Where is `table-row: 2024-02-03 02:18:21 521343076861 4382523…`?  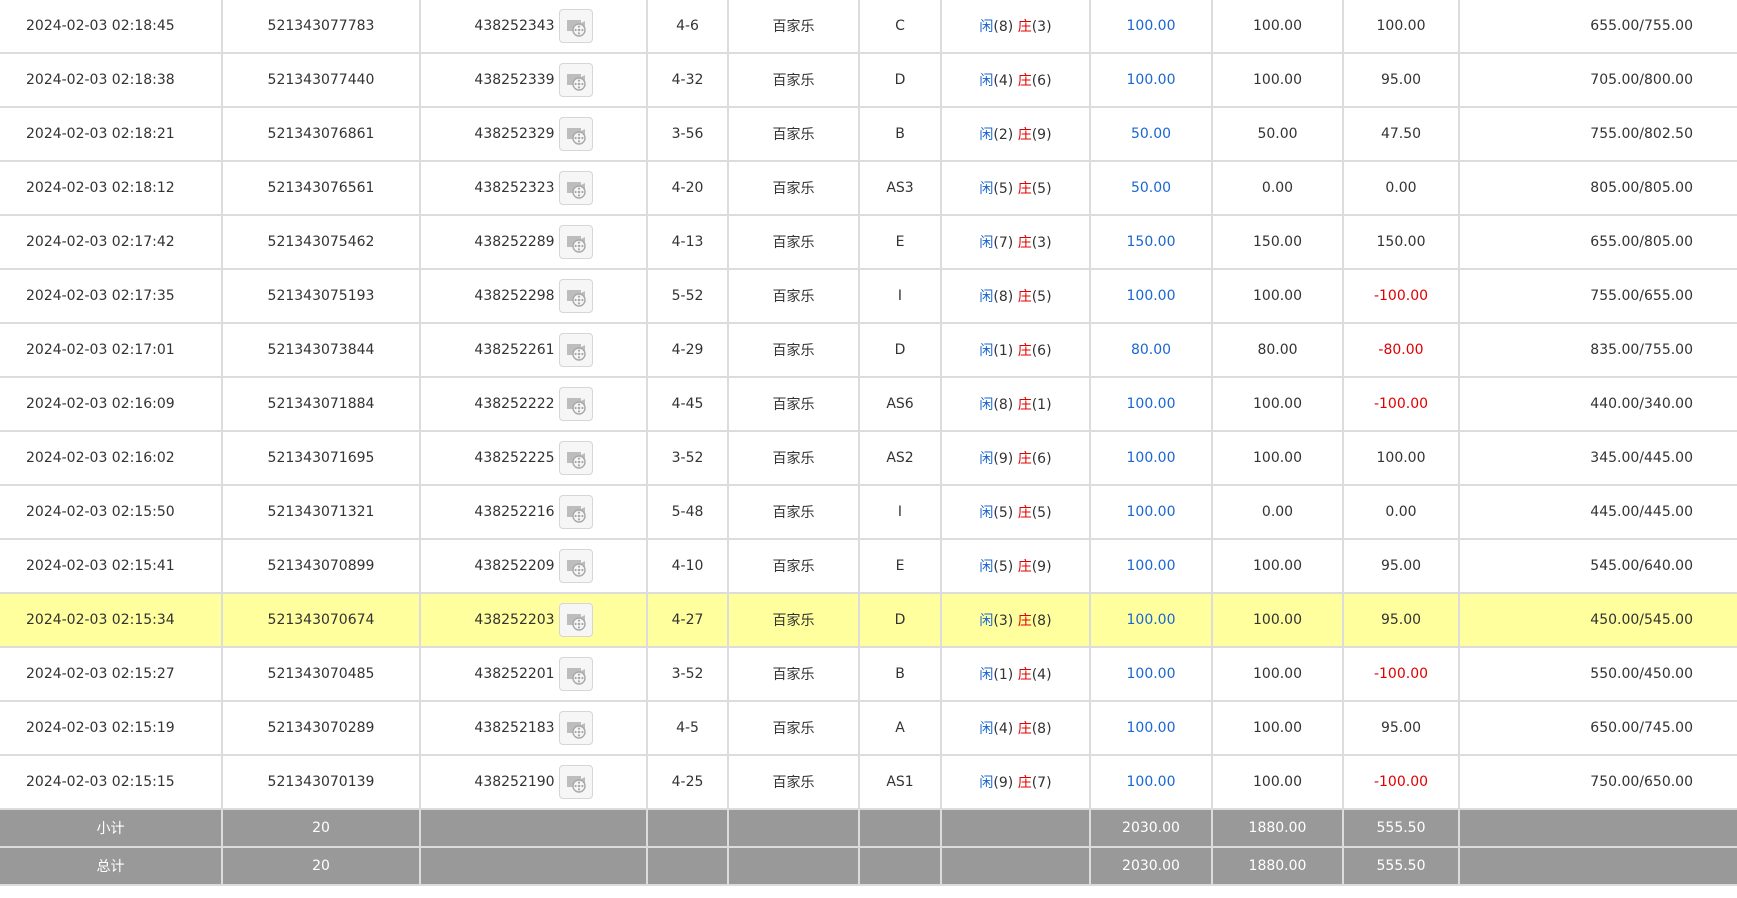 table-row: 2024-02-03 02:18:21 521343076861 4382523… is located at coordinates (868, 134).